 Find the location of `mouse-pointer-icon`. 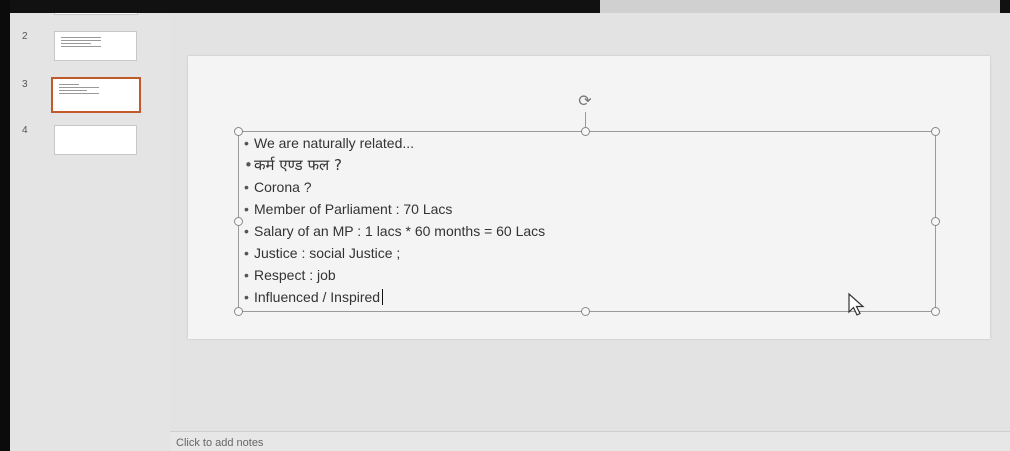

mouse-pointer-icon is located at coordinates (856, 304).